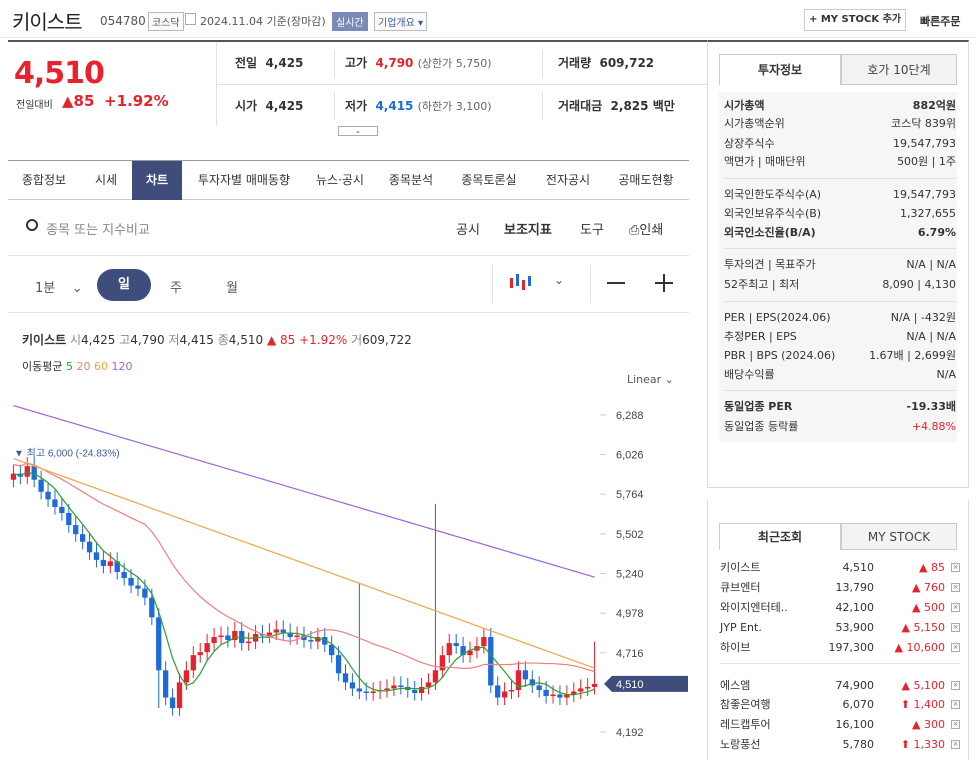  I want to click on recent-item: 참좋은여행 6,070 ⬆ 1,400 ×, so click(840, 704).